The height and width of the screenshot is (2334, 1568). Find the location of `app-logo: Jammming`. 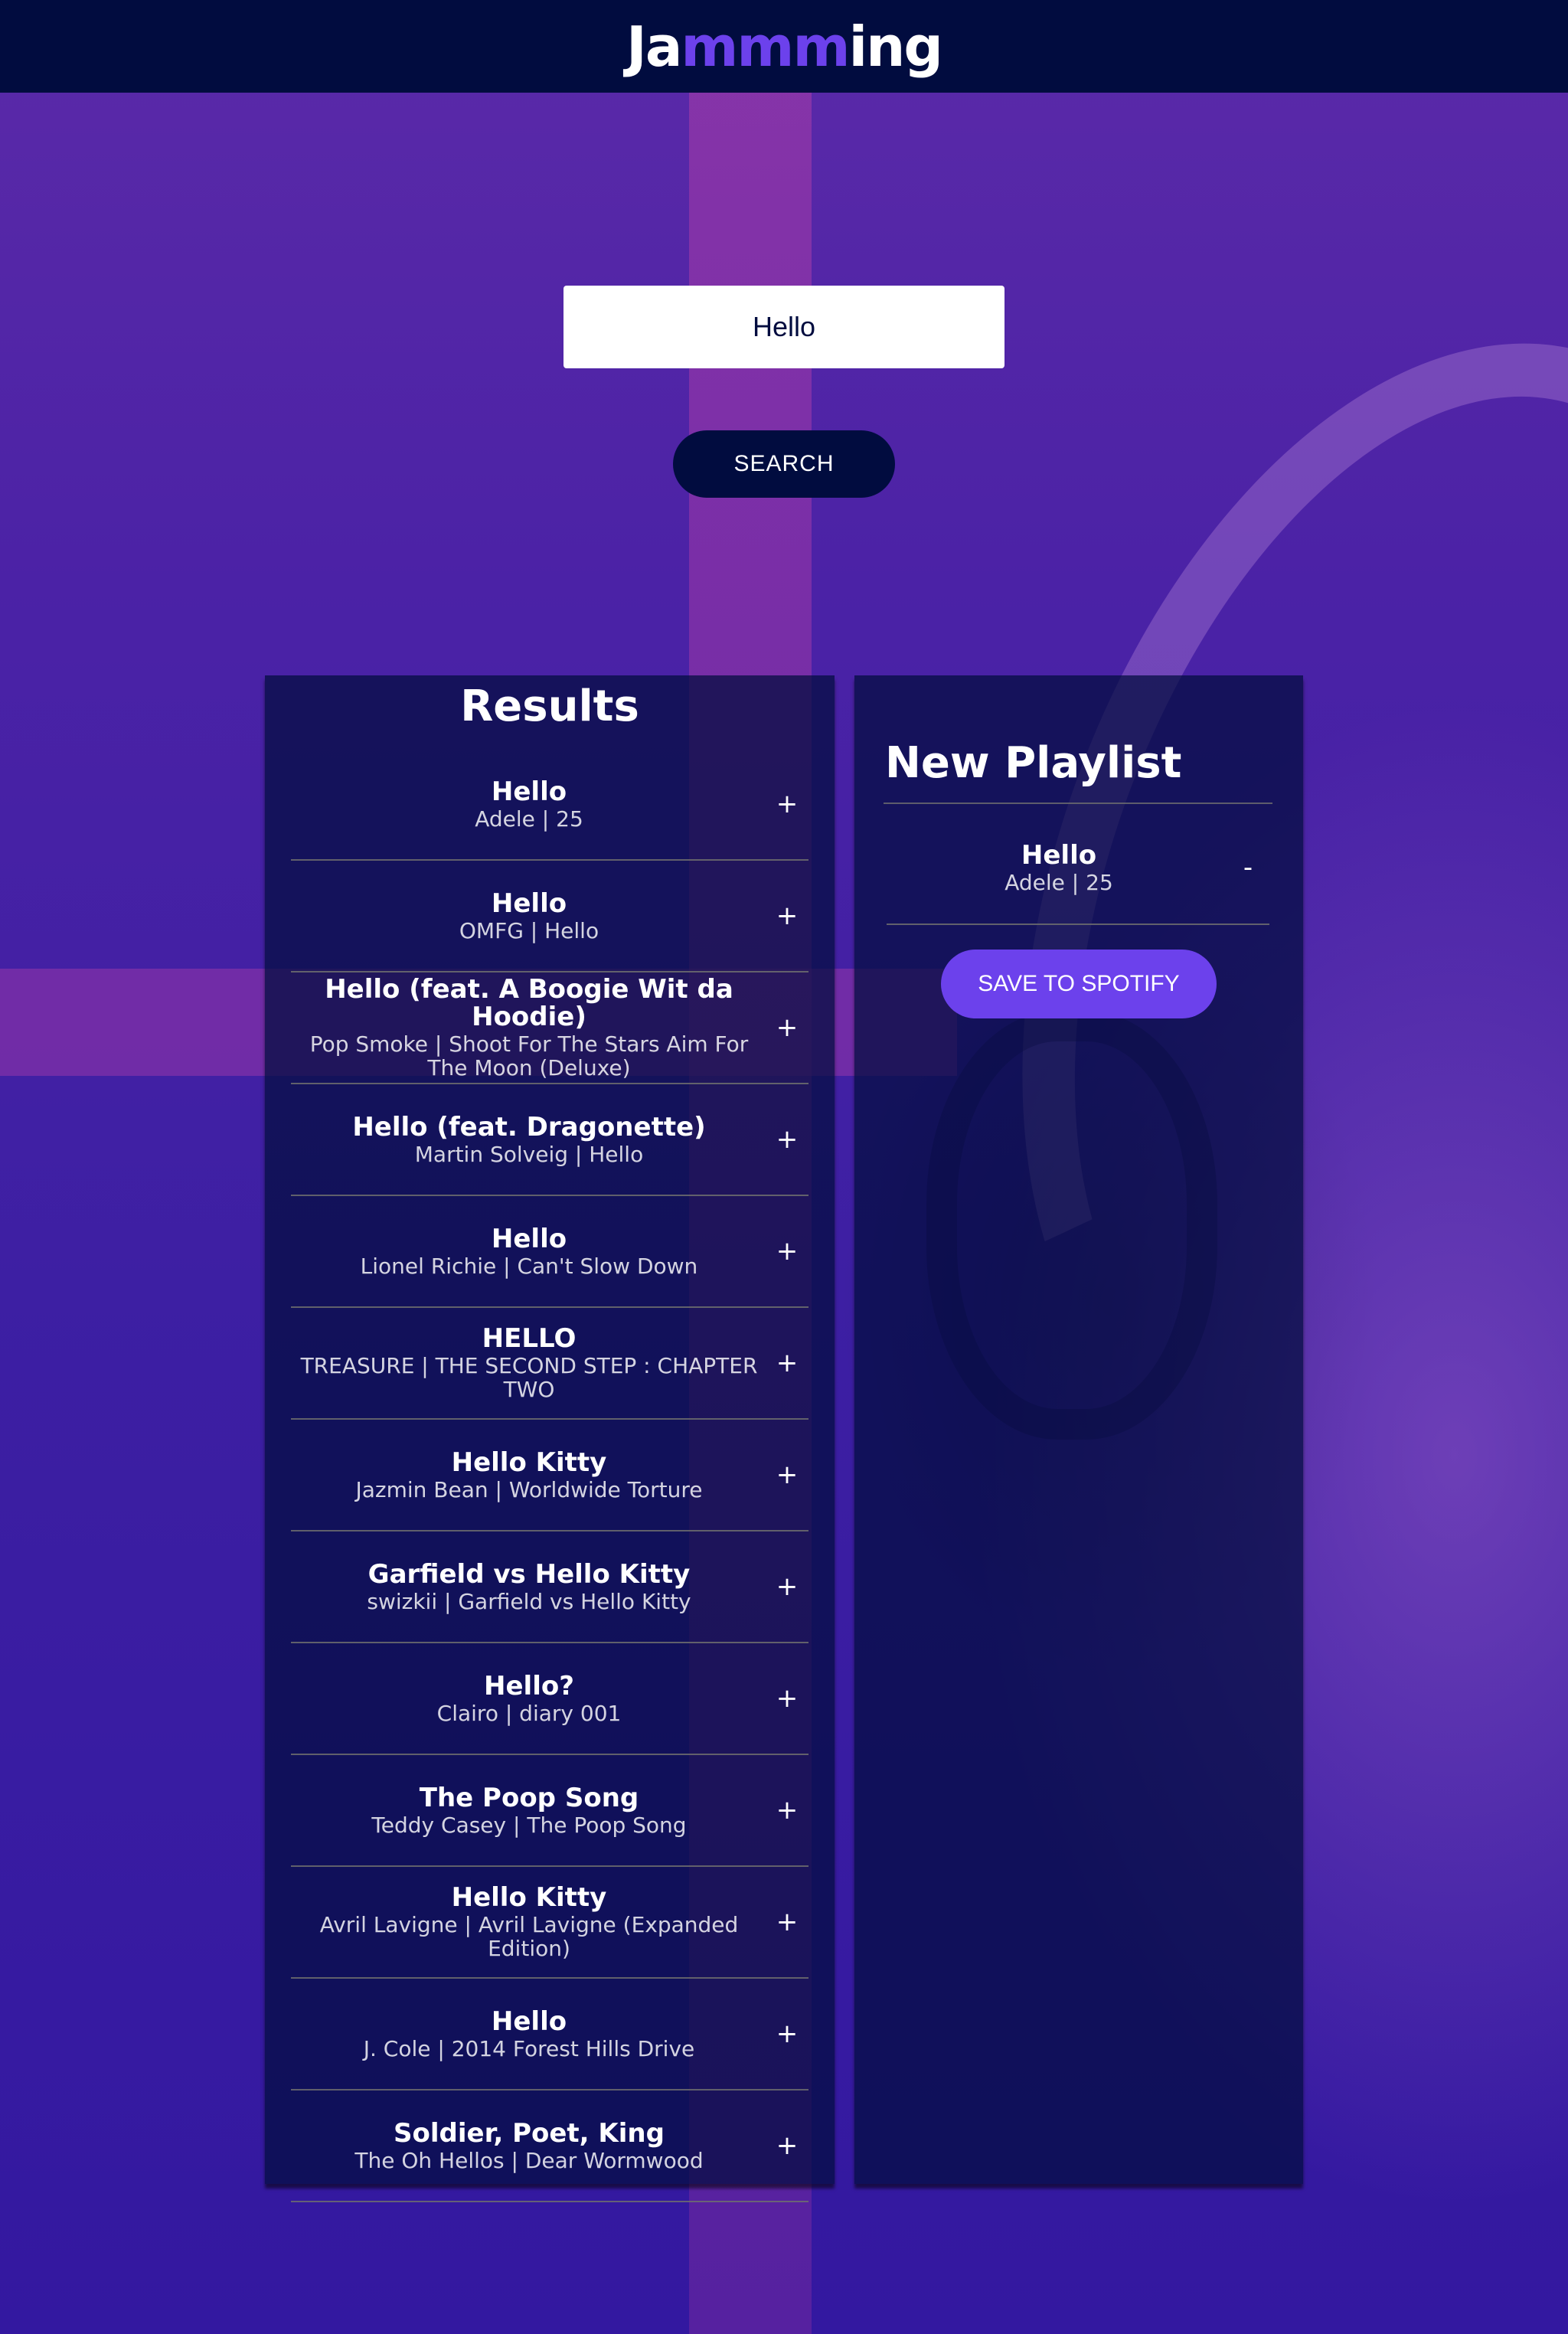

app-logo: Jammming is located at coordinates (784, 46).